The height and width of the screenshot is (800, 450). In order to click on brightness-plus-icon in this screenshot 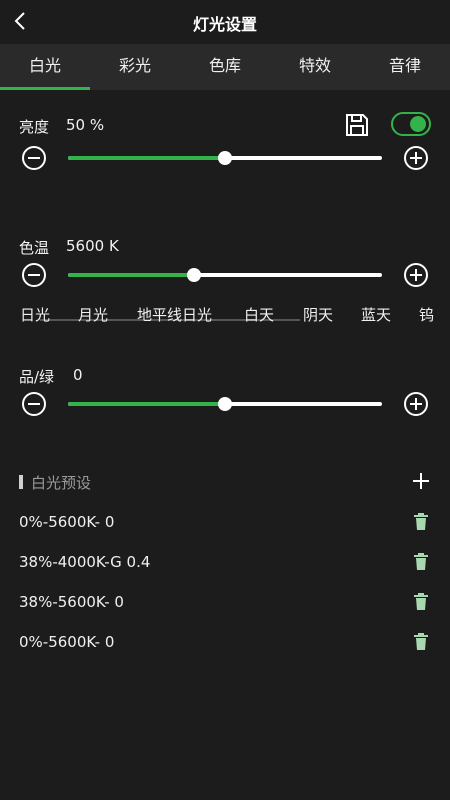, I will do `click(416, 158)`.